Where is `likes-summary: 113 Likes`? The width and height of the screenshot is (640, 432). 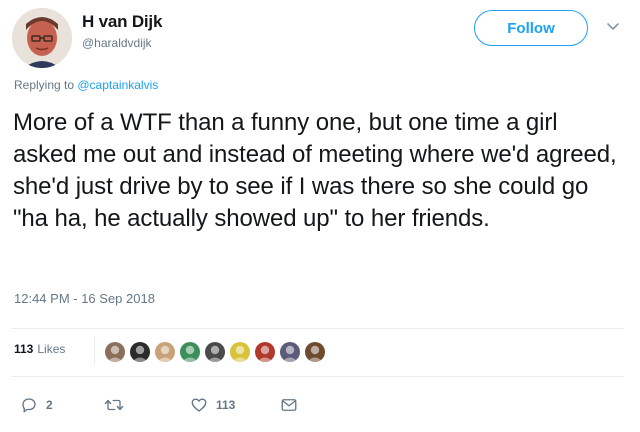 likes-summary: 113 Likes is located at coordinates (39, 349).